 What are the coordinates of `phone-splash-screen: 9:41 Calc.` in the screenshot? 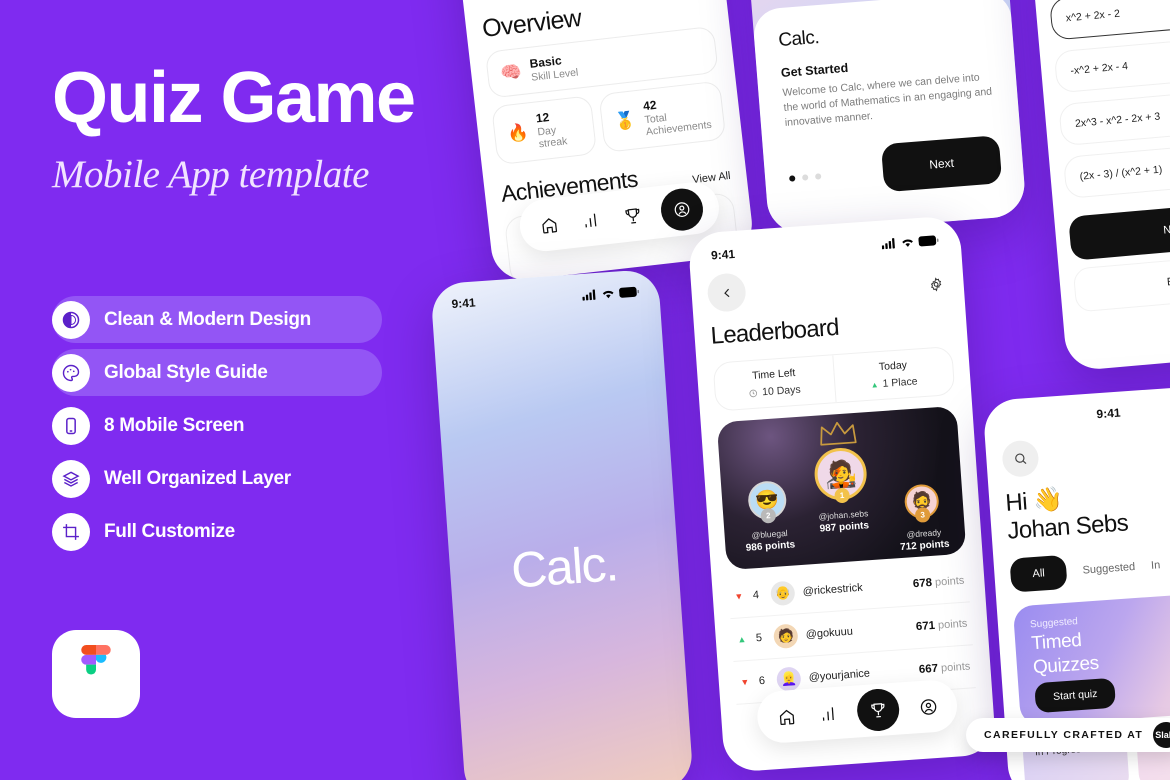 It's located at (562, 524).